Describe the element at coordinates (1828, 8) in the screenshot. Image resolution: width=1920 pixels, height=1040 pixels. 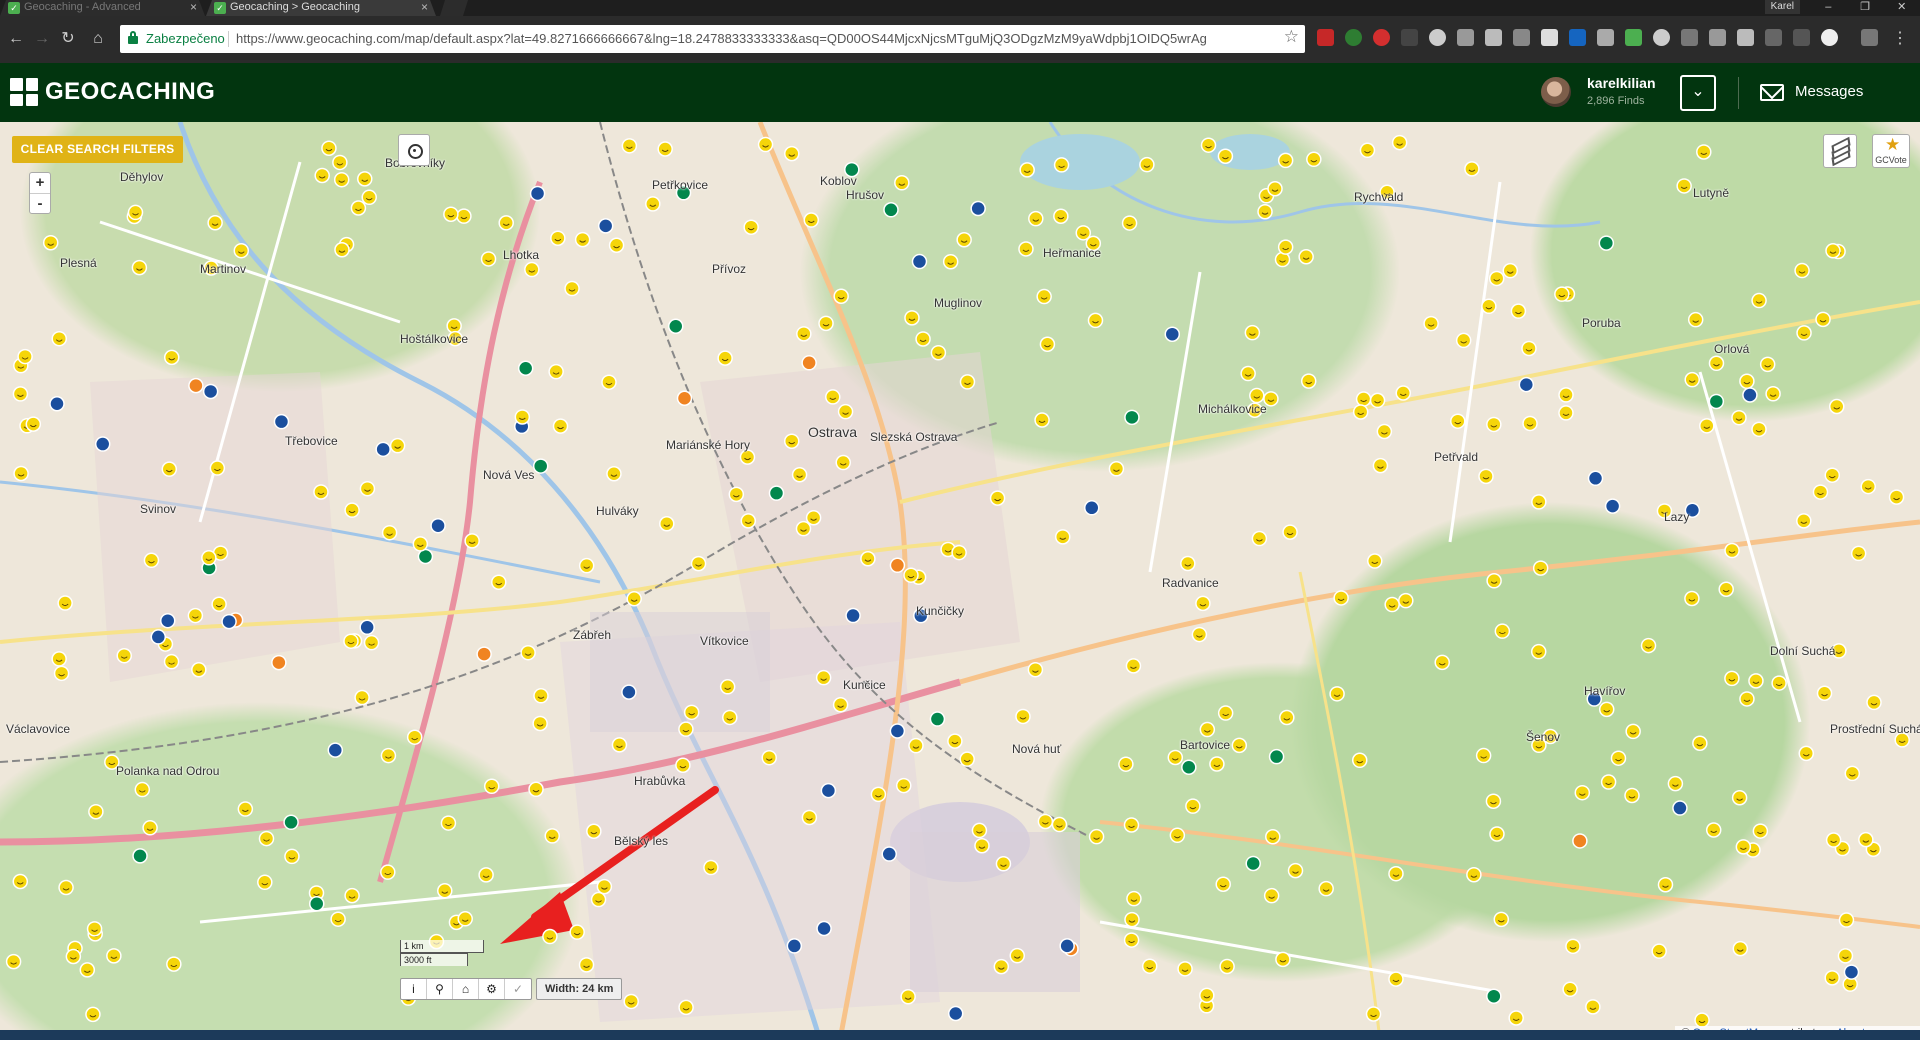
I see `minimize-icon: –` at that location.